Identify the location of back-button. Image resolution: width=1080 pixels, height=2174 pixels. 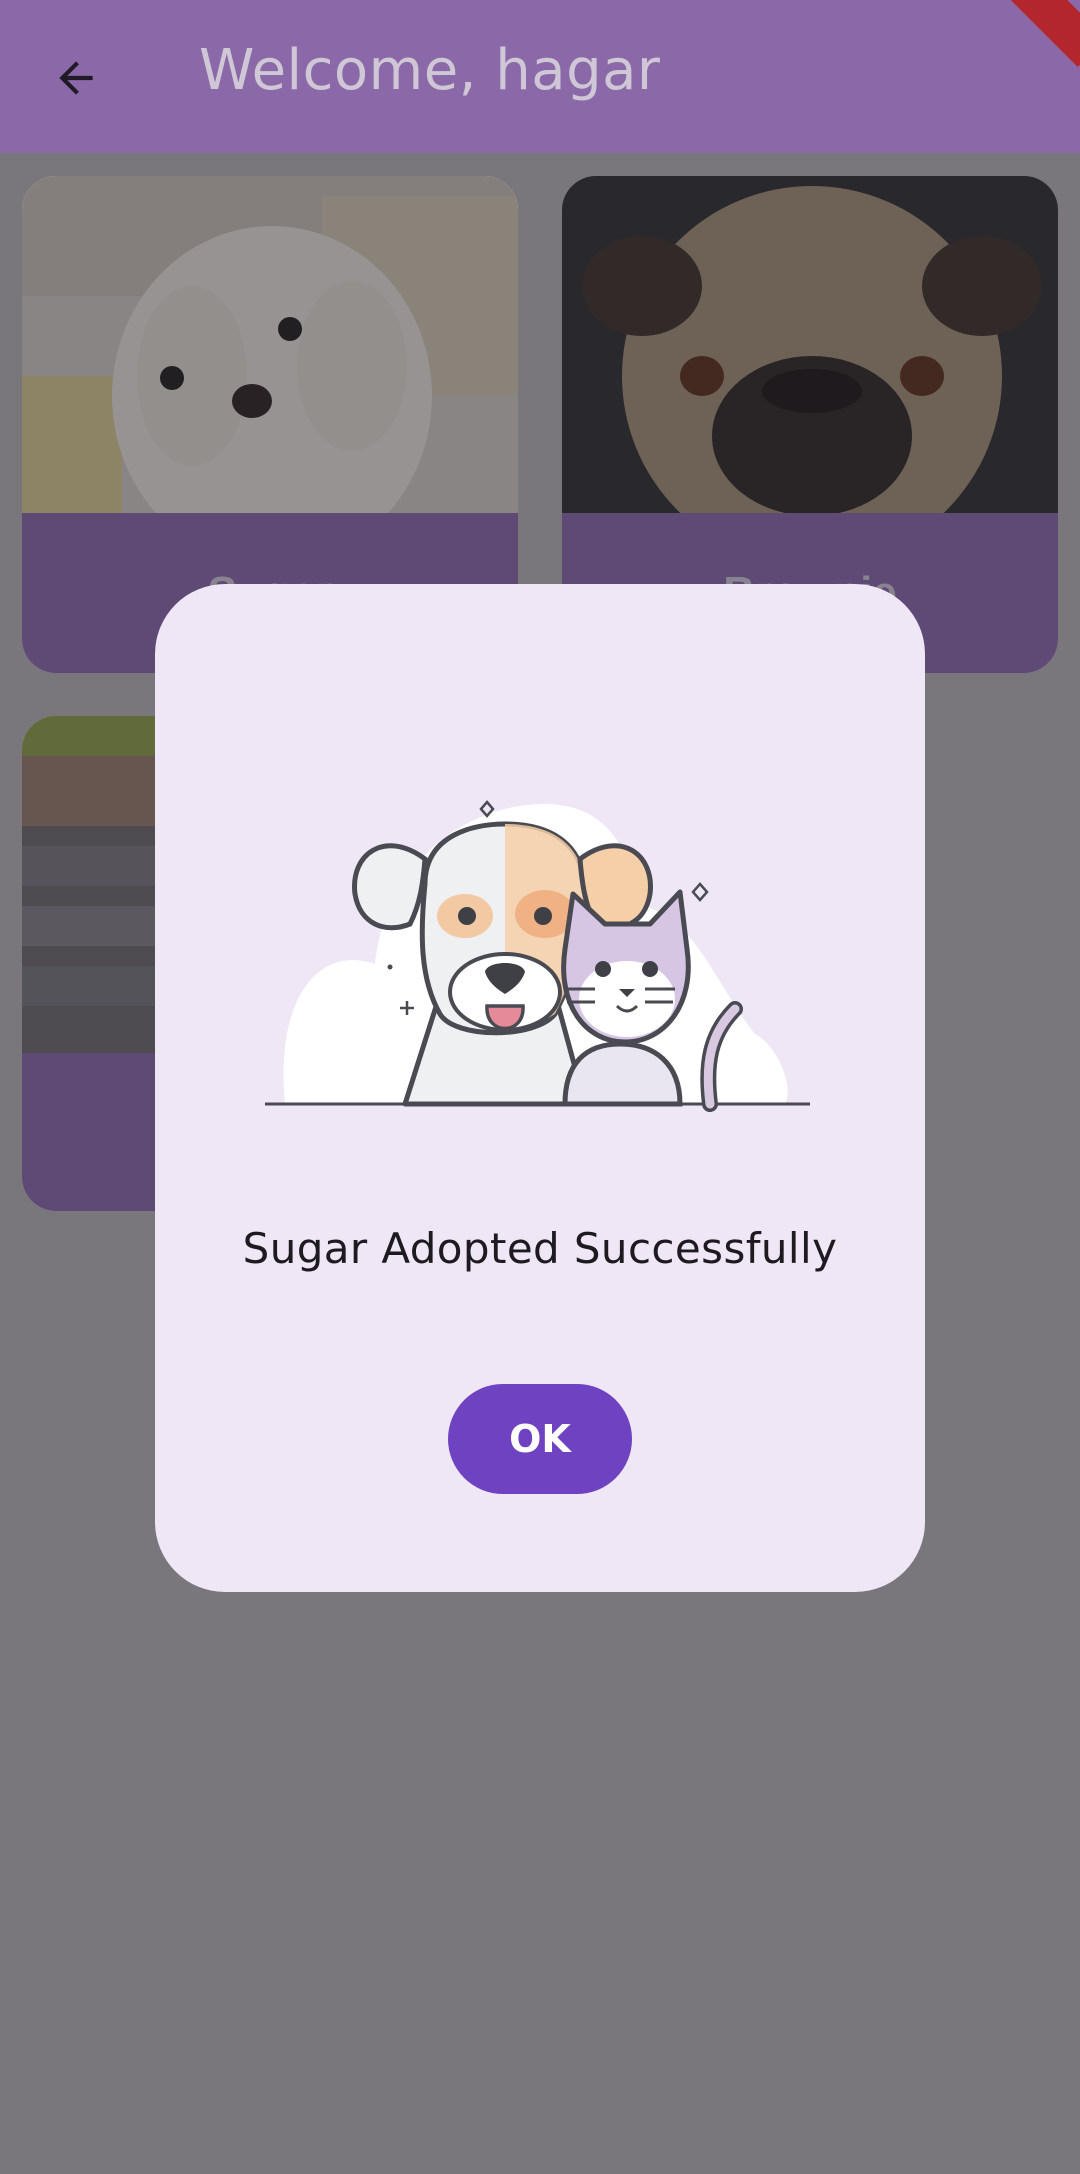
(76, 78).